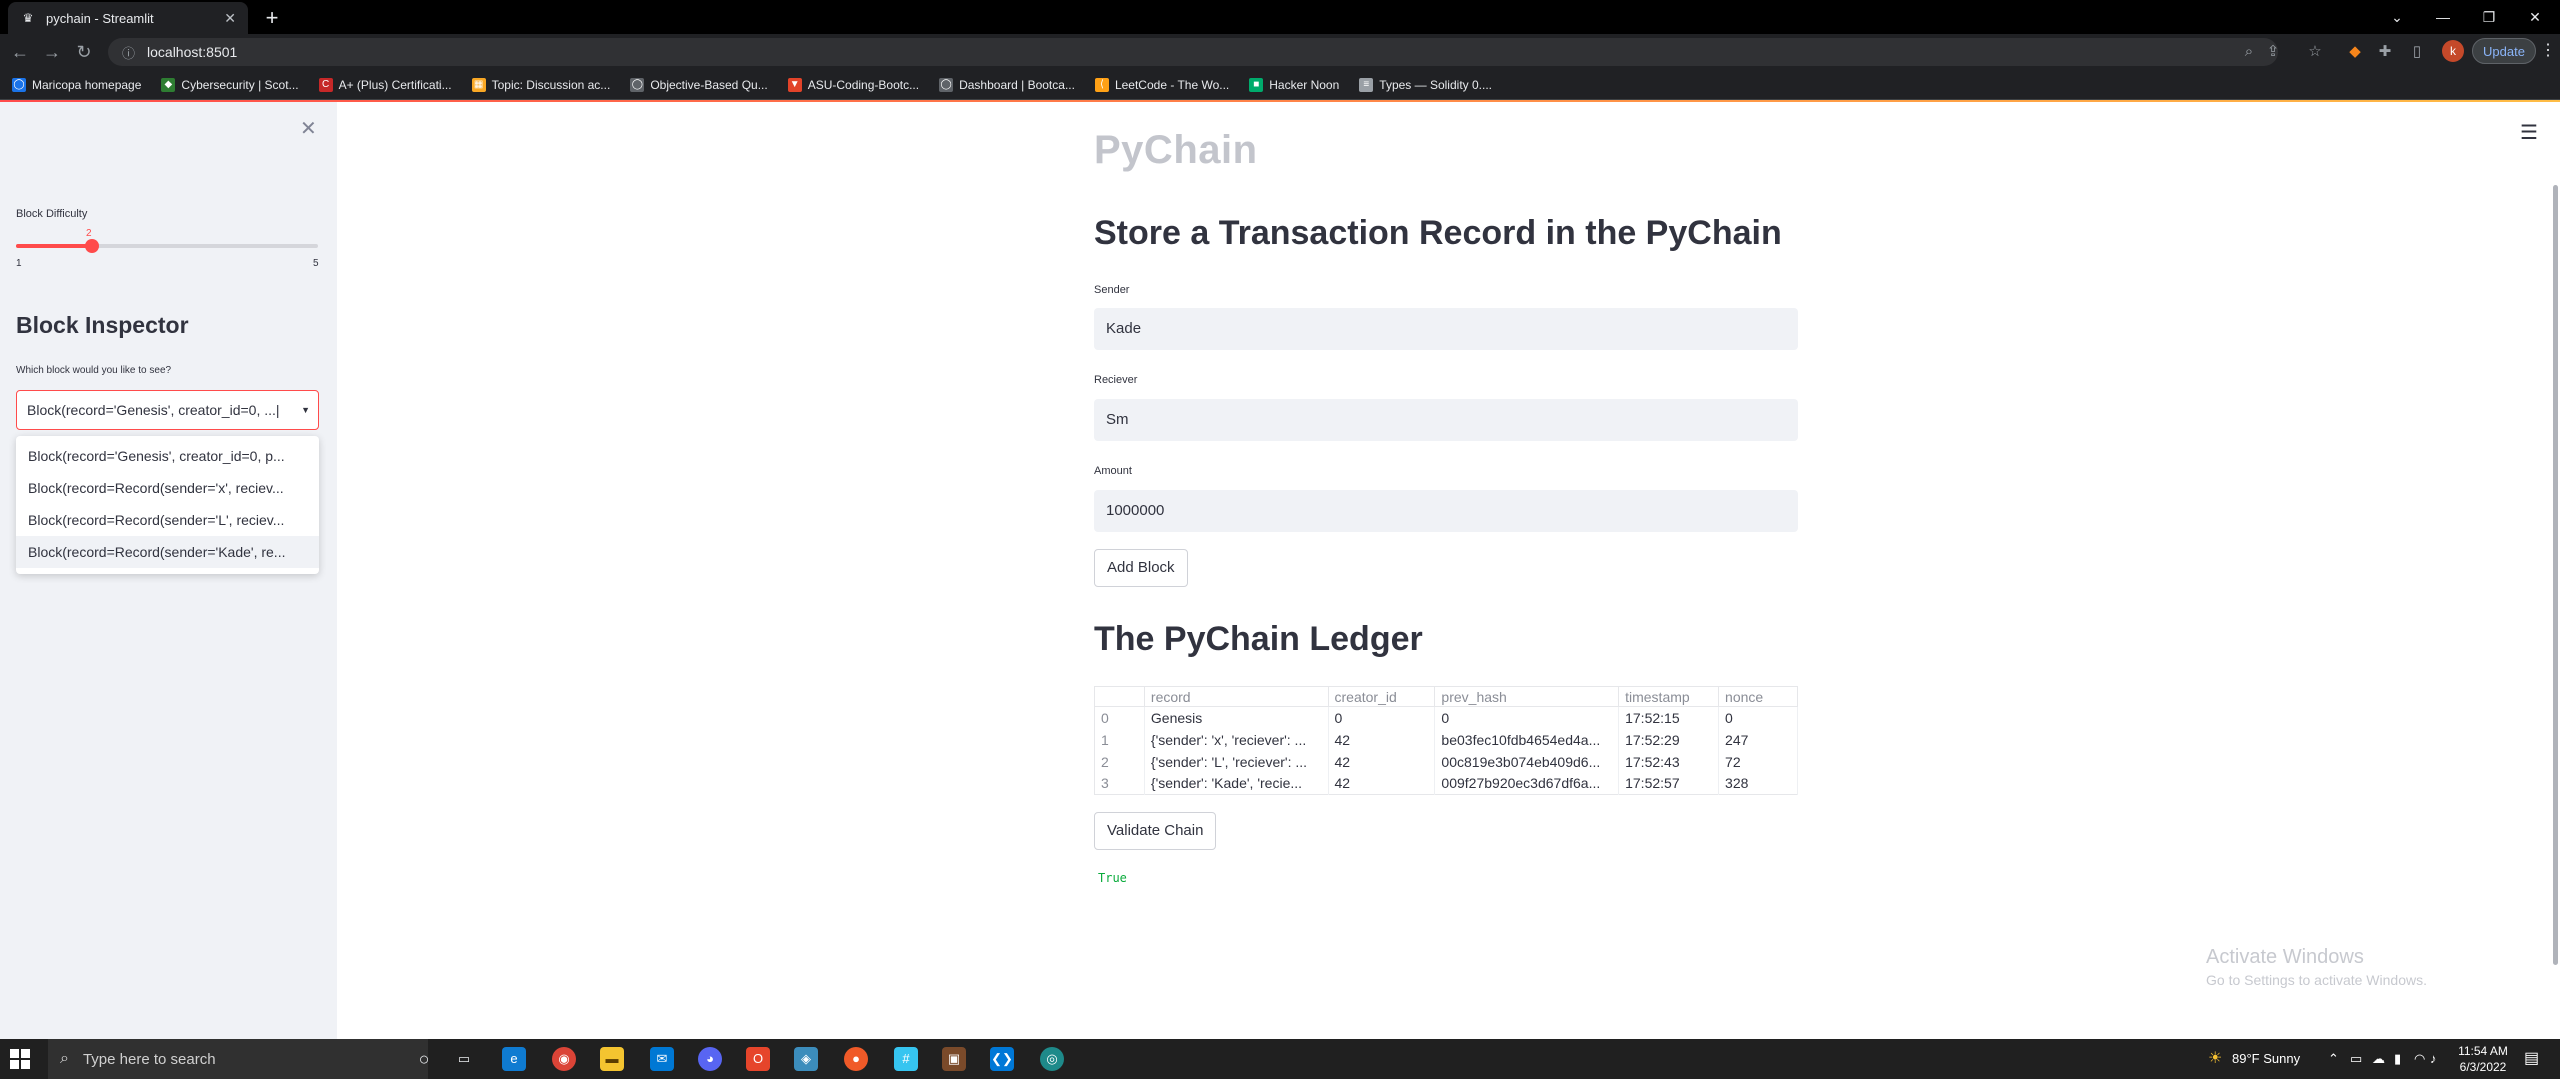 The height and width of the screenshot is (1079, 2560). Describe the element at coordinates (1236, 696) in the screenshot. I see `column-header: record` at that location.